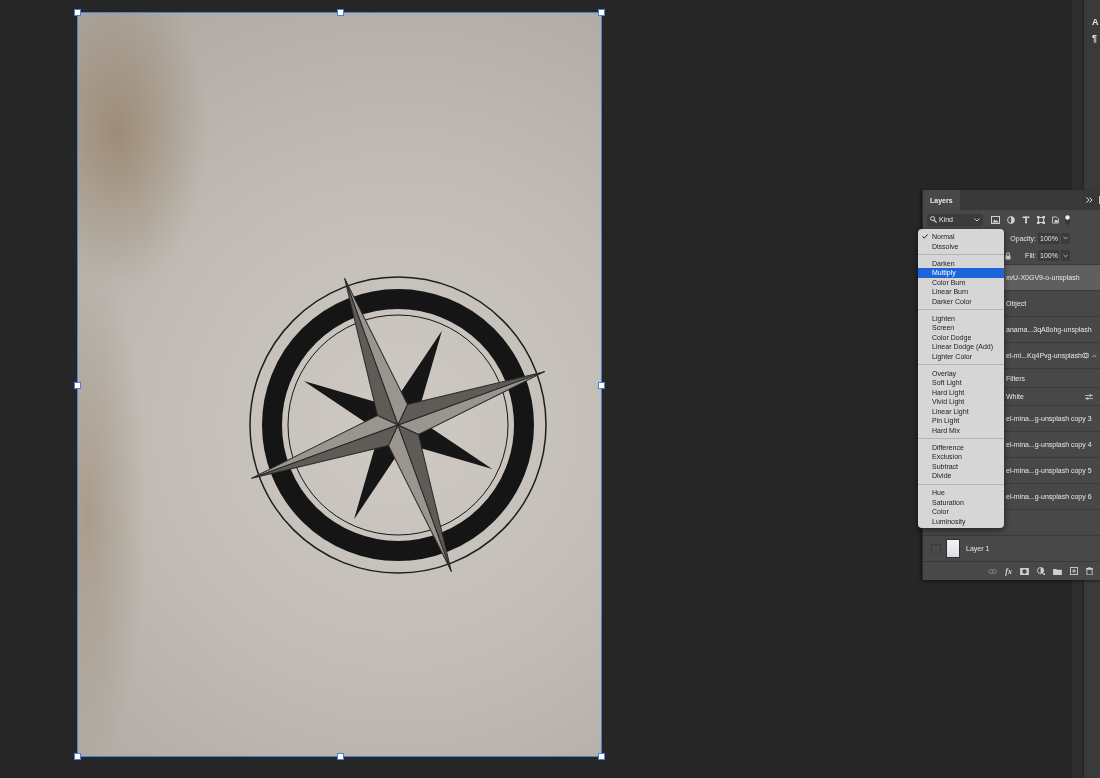  What do you see at coordinates (933, 219) in the screenshot?
I see `search-icon` at bounding box center [933, 219].